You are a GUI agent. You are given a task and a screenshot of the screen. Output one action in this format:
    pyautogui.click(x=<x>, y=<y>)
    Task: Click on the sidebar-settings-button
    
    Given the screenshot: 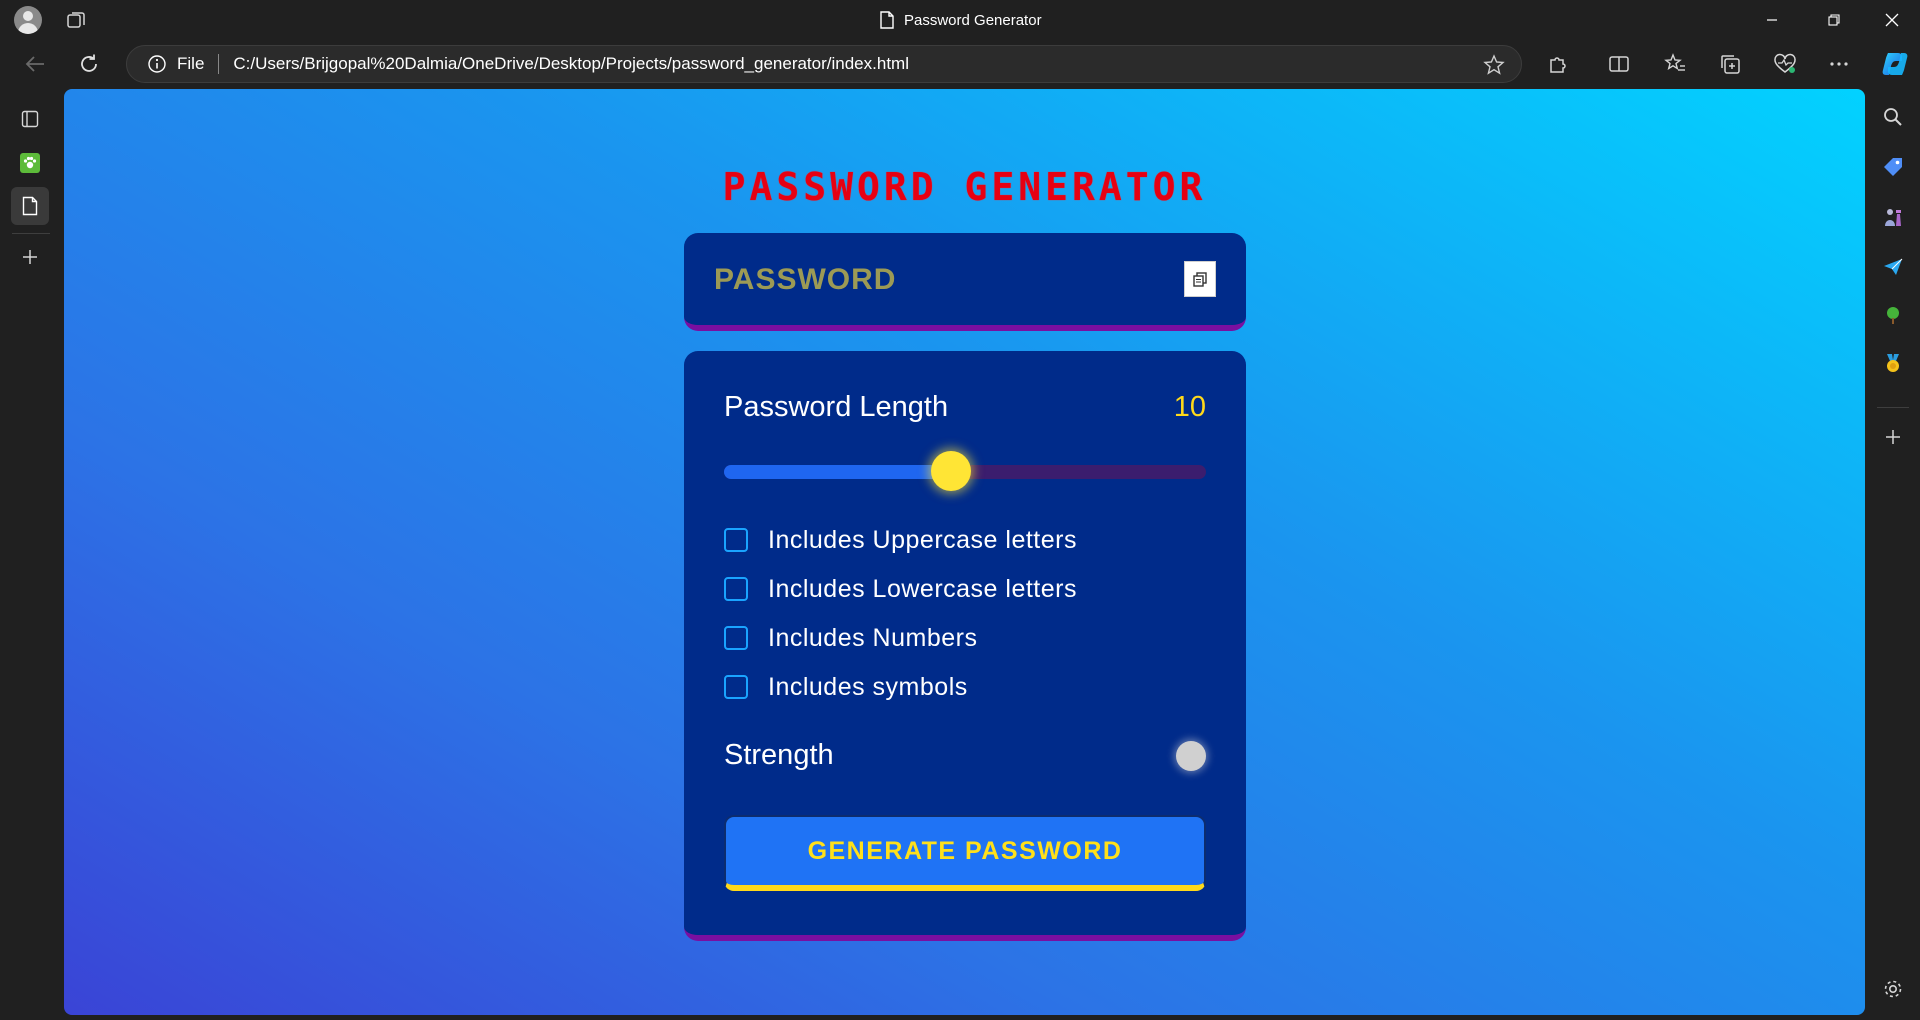 What is the action you would take?
    pyautogui.click(x=1893, y=989)
    